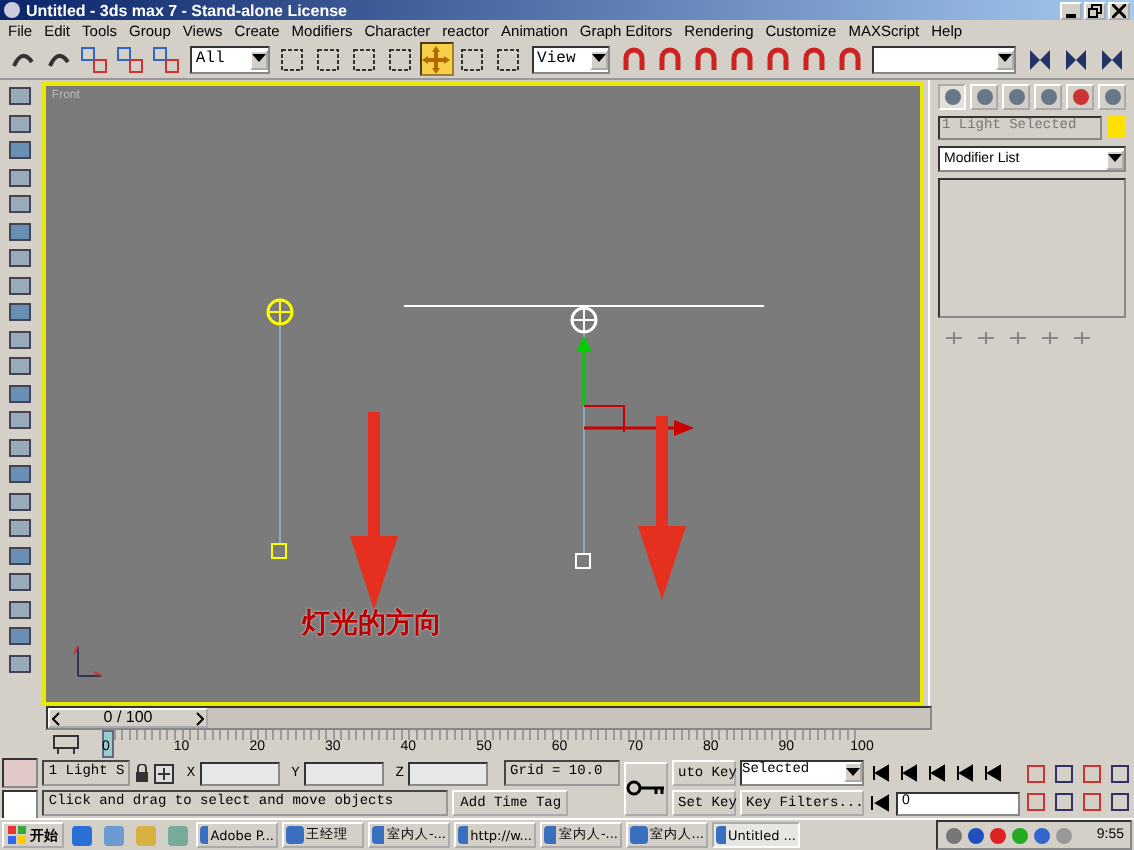 The image size is (1134, 850). Describe the element at coordinates (128, 718) in the screenshot. I see `time-slider-thumb: 0 / 100` at that location.